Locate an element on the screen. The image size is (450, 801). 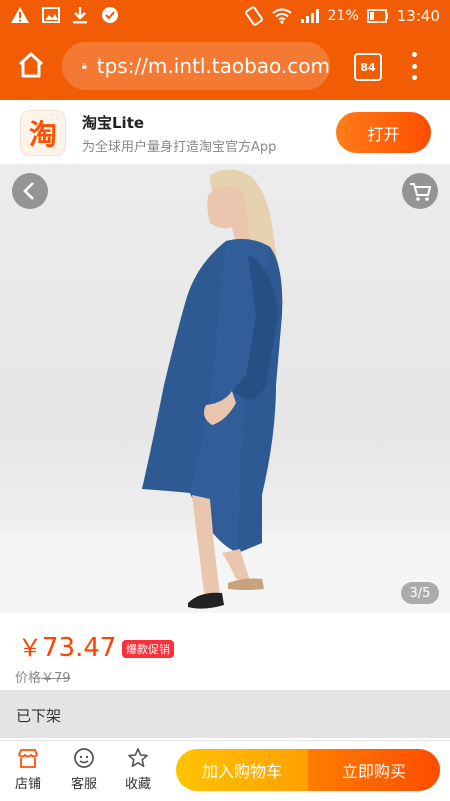
app-name: 淘宝Lite is located at coordinates (113, 123).